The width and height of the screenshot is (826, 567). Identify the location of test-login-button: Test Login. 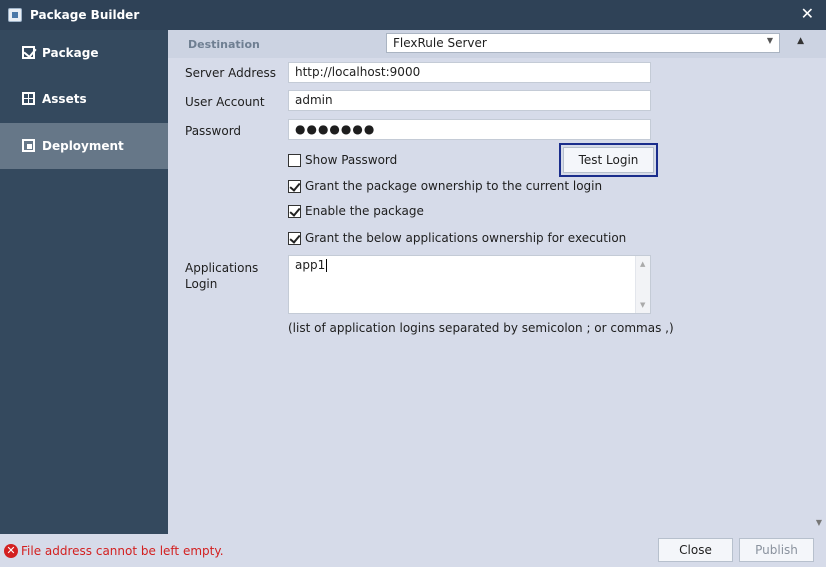
(608, 160).